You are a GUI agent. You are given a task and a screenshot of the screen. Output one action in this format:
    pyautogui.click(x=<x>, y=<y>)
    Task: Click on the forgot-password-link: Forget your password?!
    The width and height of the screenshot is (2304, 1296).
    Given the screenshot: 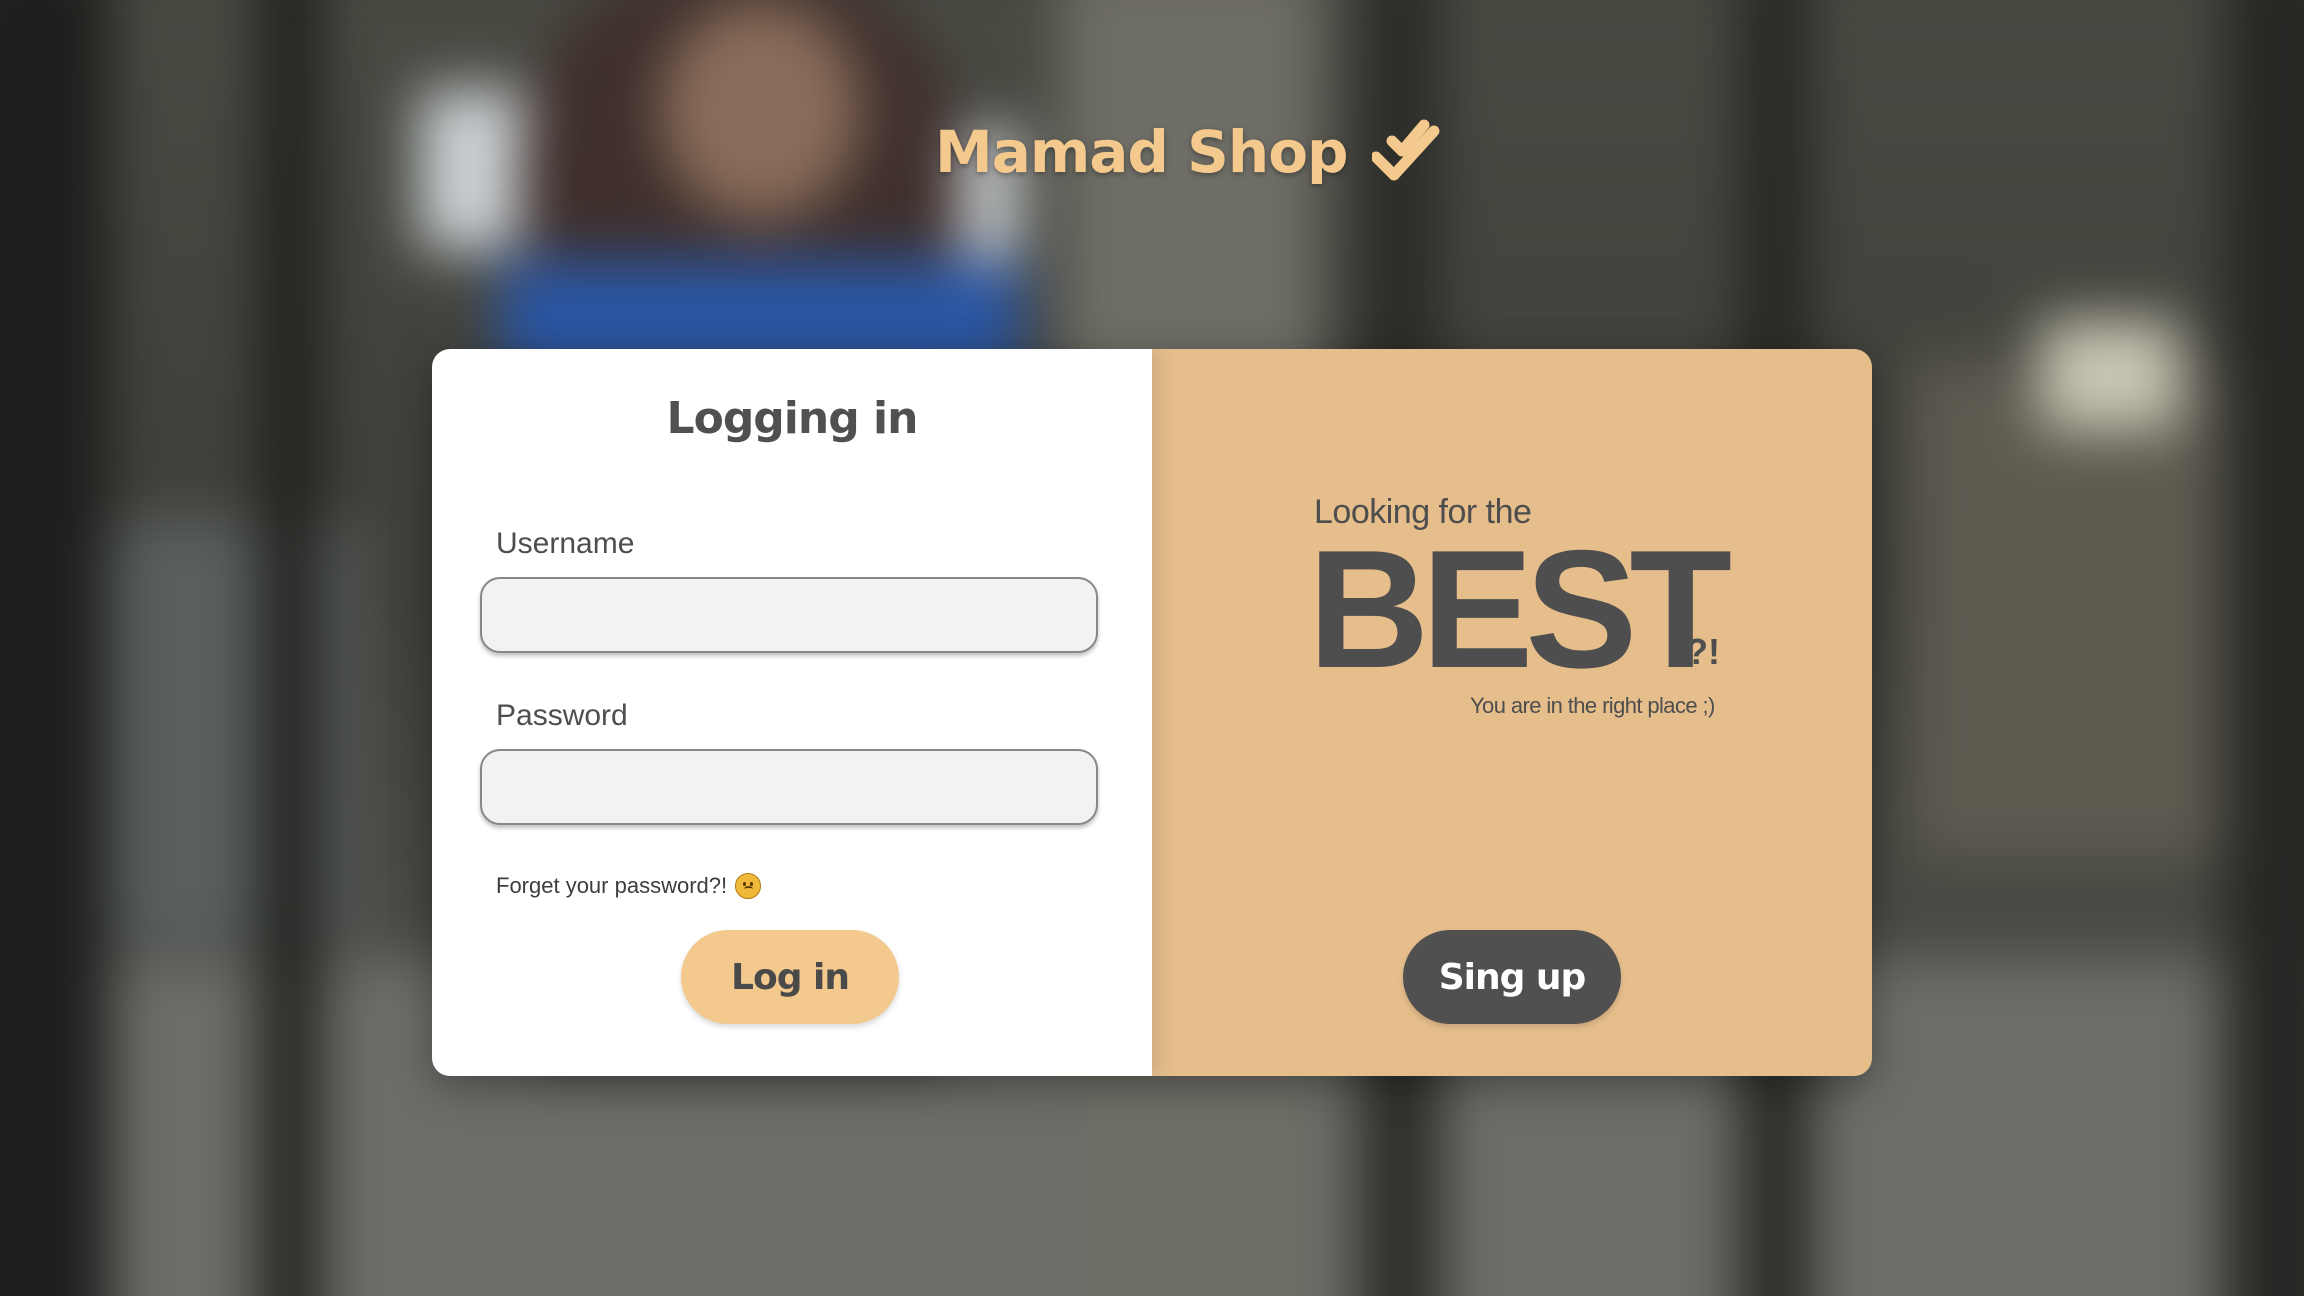 What is the action you would take?
    pyautogui.click(x=629, y=886)
    